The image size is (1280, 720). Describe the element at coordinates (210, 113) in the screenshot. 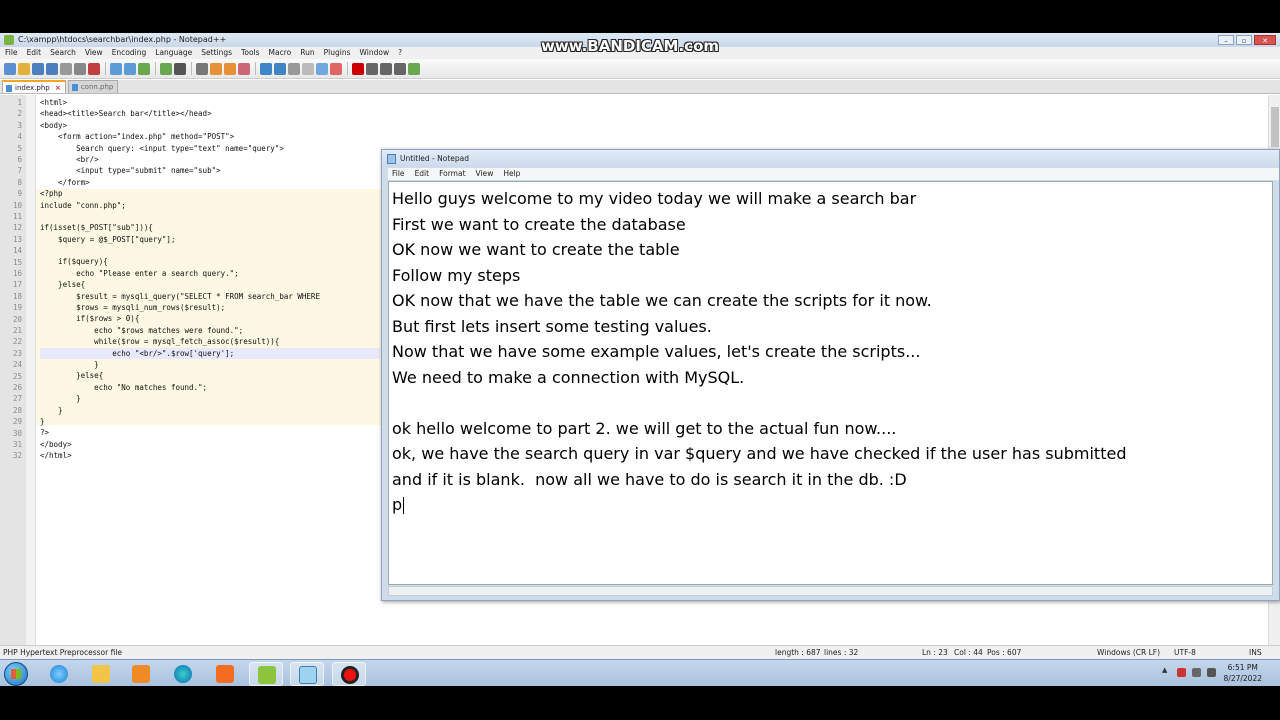

I see `code-line: <head><title>Search bar</title></head>` at that location.